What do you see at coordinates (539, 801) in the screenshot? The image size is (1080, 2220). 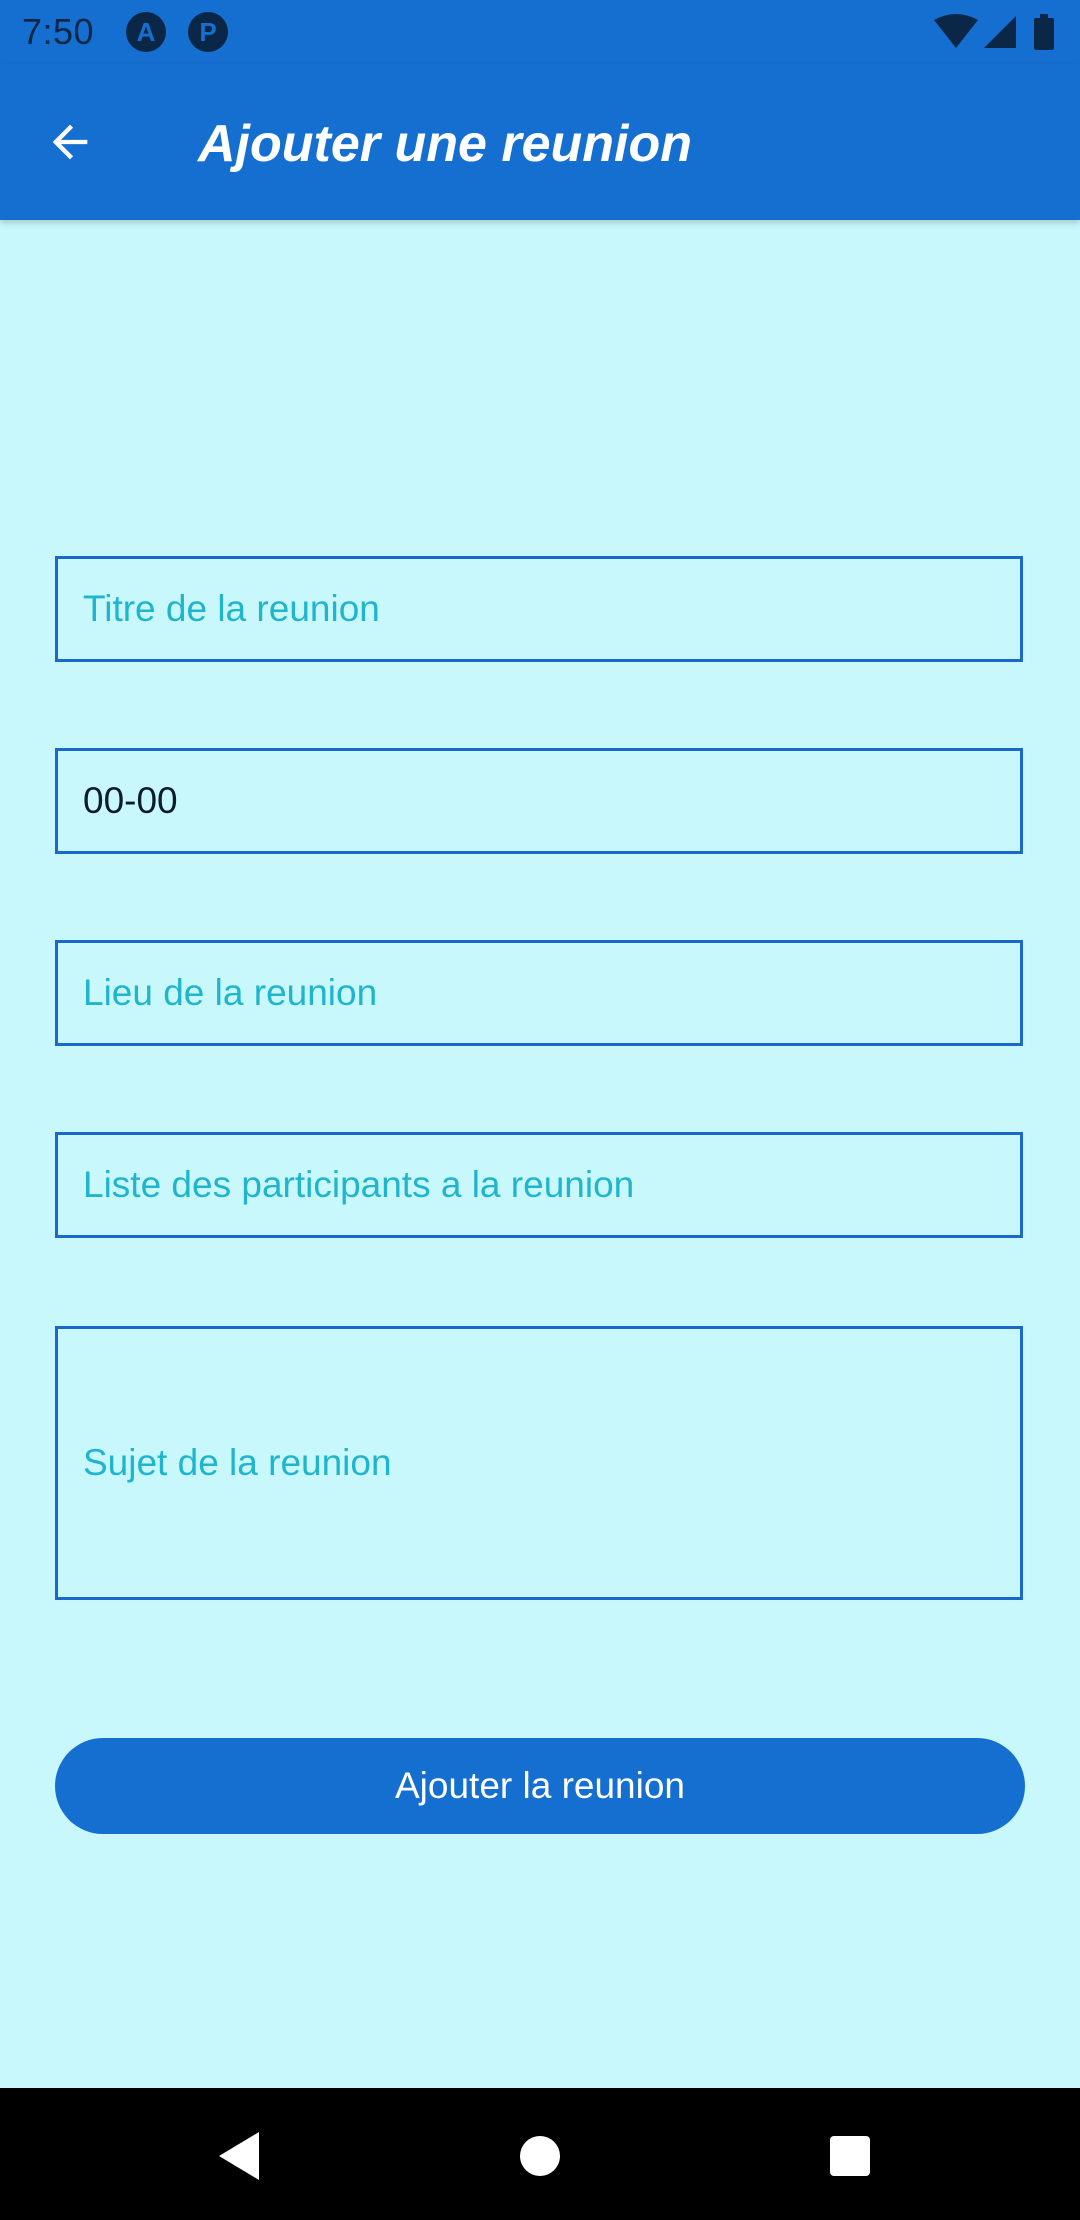 I see `meeting-time-input: 00-00` at bounding box center [539, 801].